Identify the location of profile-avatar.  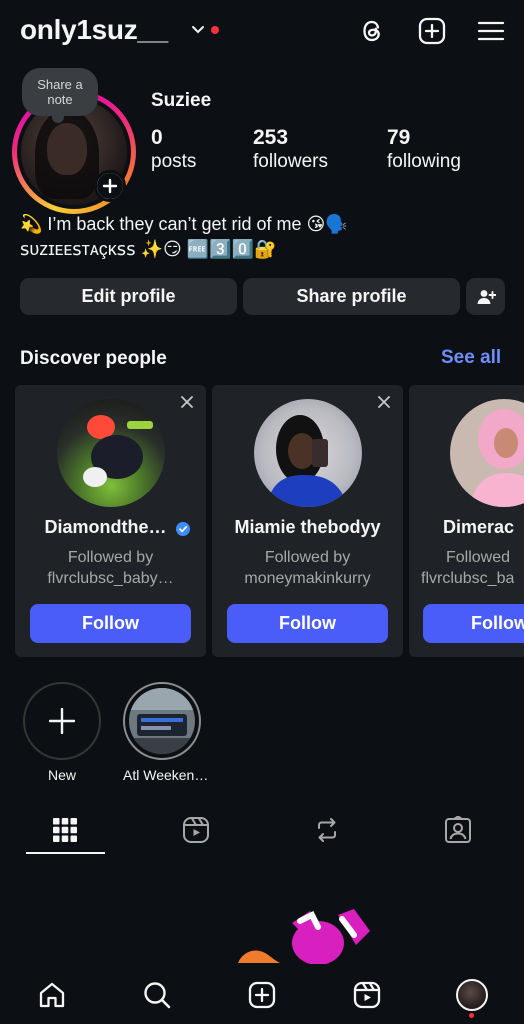
(472, 995).